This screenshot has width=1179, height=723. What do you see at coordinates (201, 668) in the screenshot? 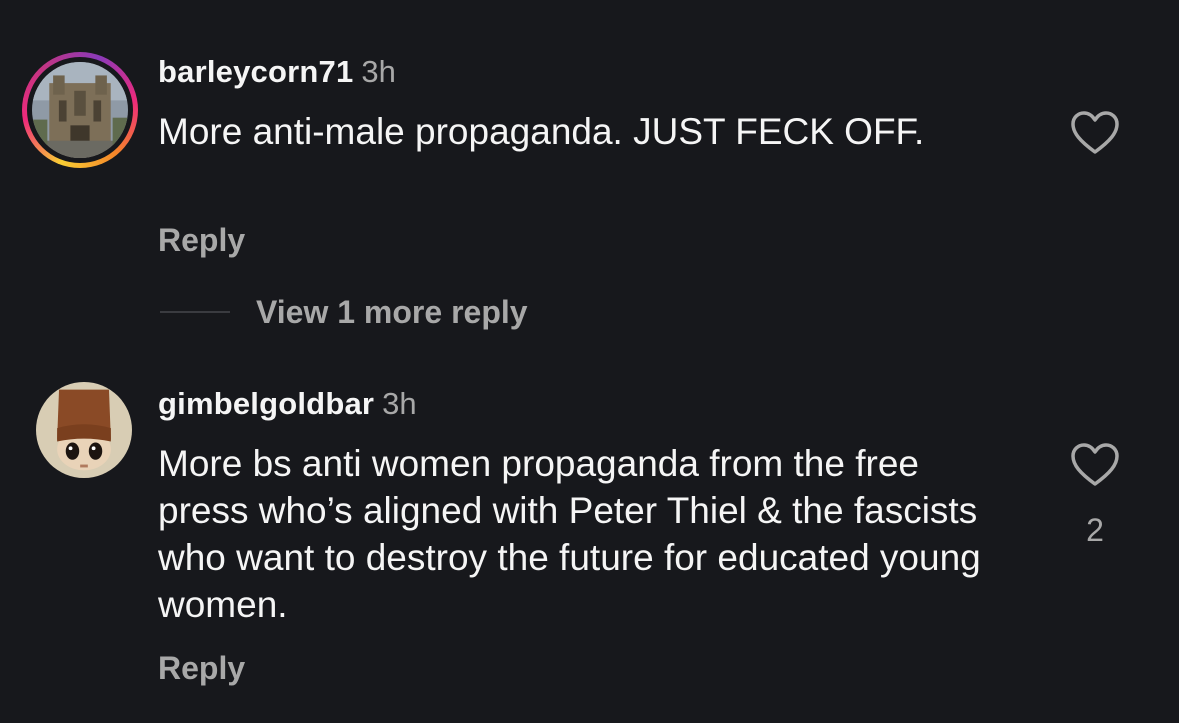
I see `reply-button: Reply` at bounding box center [201, 668].